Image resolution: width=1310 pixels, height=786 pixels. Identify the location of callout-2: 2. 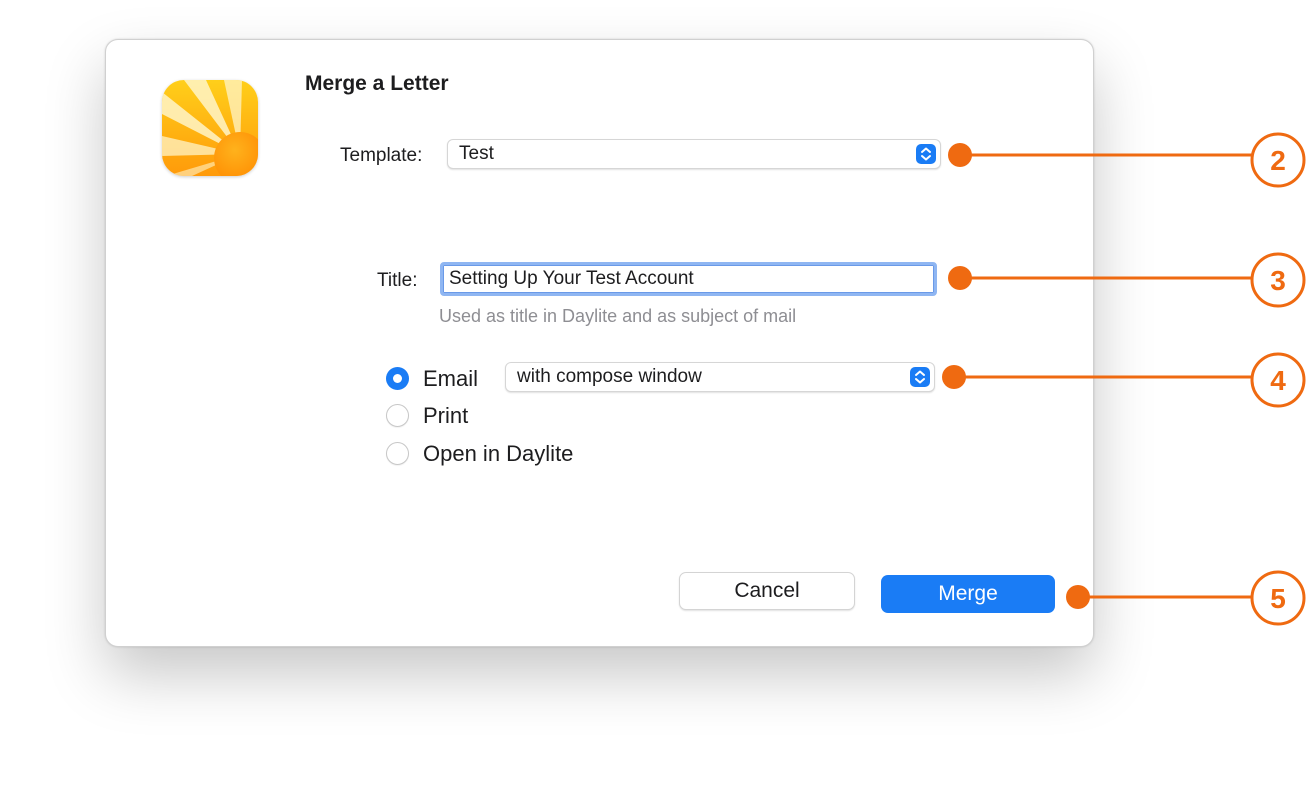
(1127, 160).